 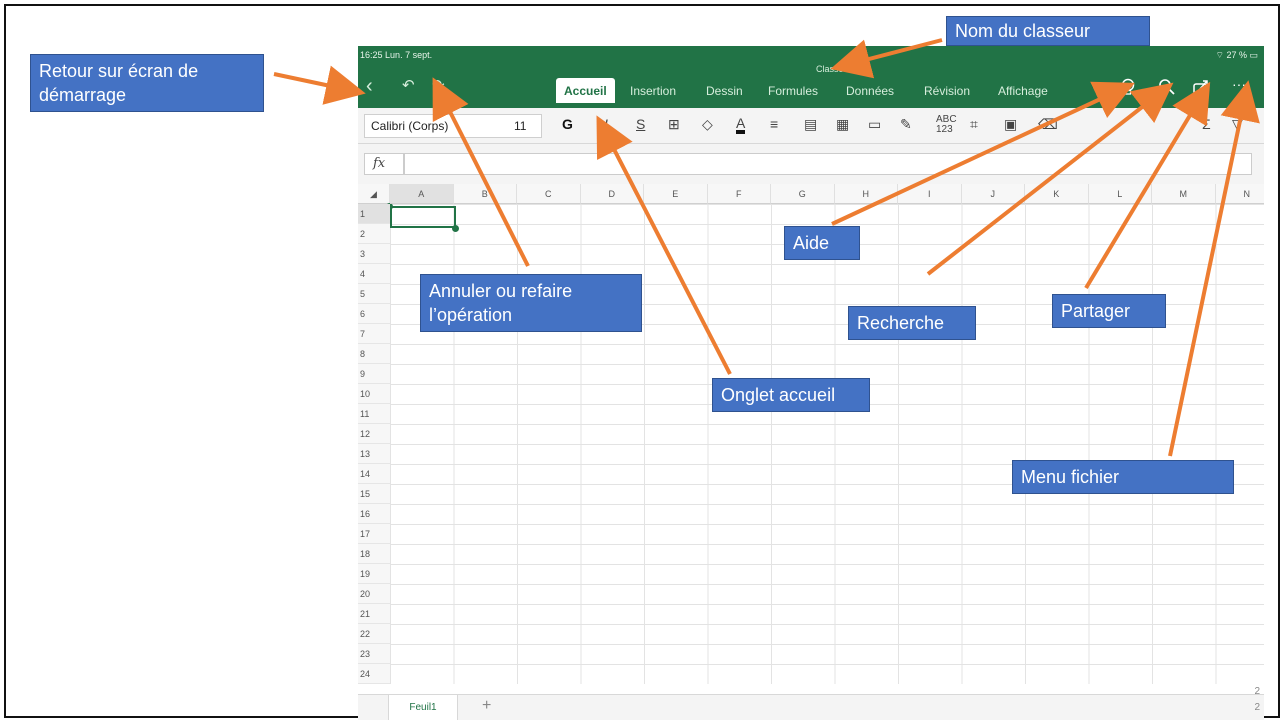 What do you see at coordinates (1123, 477) in the screenshot?
I see `callout-file-menu: Menu fichier` at bounding box center [1123, 477].